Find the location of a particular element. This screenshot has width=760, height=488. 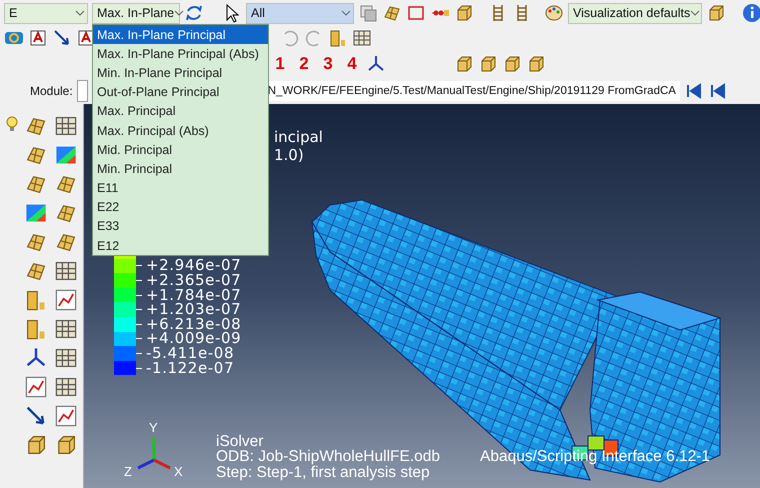

menu-item: E12 is located at coordinates (180, 246).